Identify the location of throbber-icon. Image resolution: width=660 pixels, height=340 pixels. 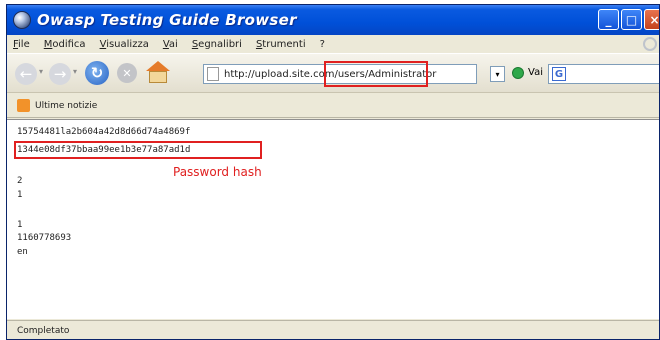
(650, 44).